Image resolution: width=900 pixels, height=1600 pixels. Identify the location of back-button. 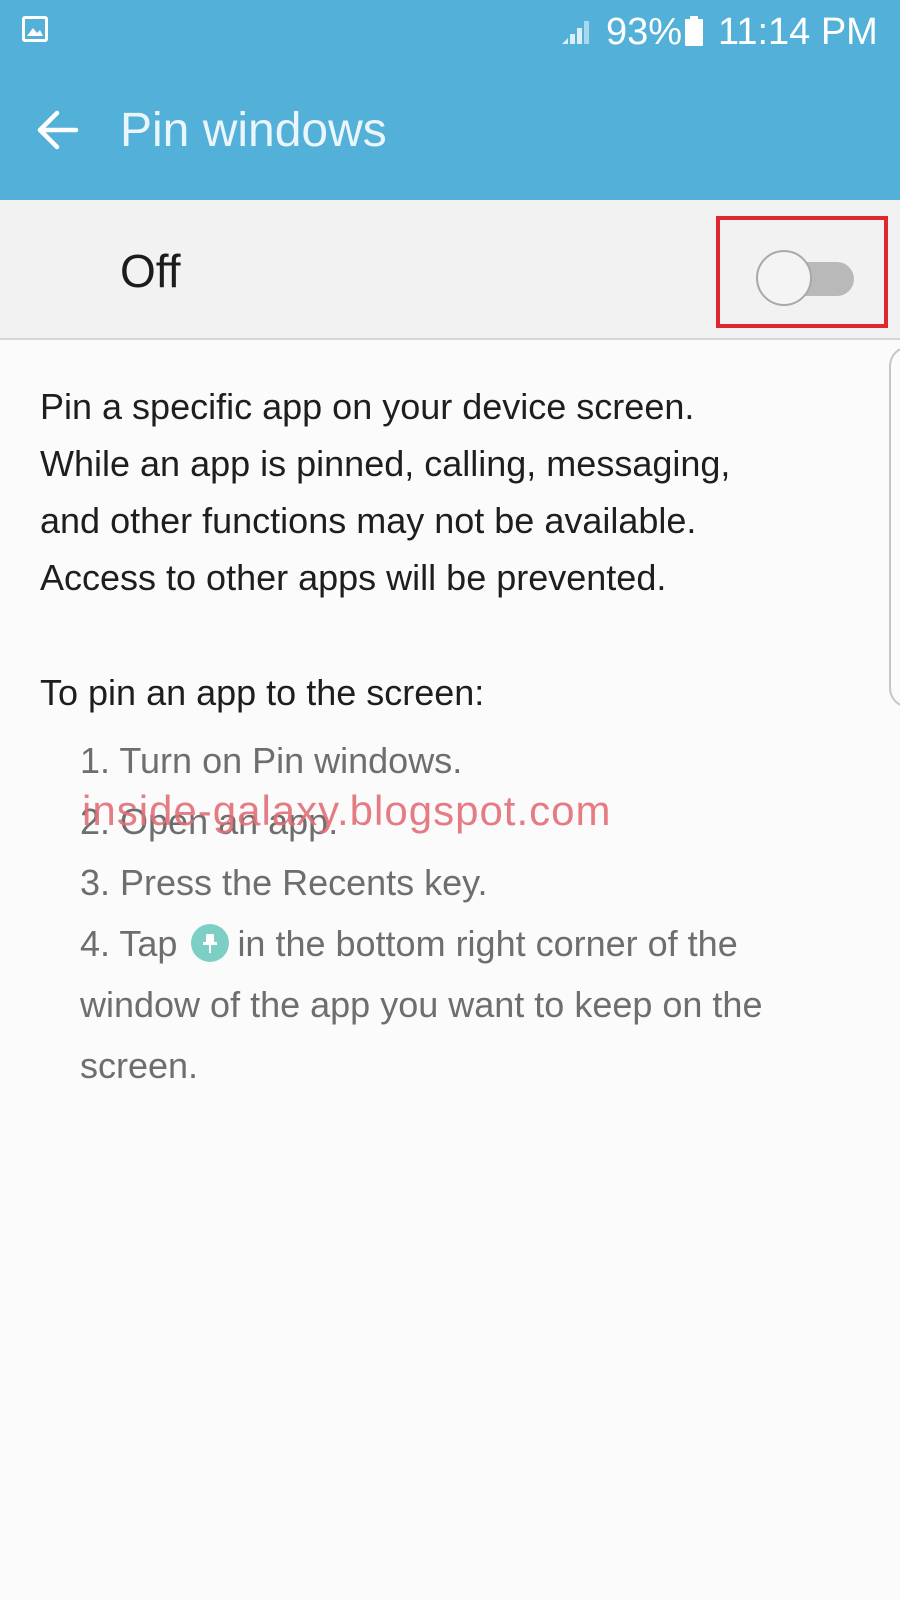
(61, 131).